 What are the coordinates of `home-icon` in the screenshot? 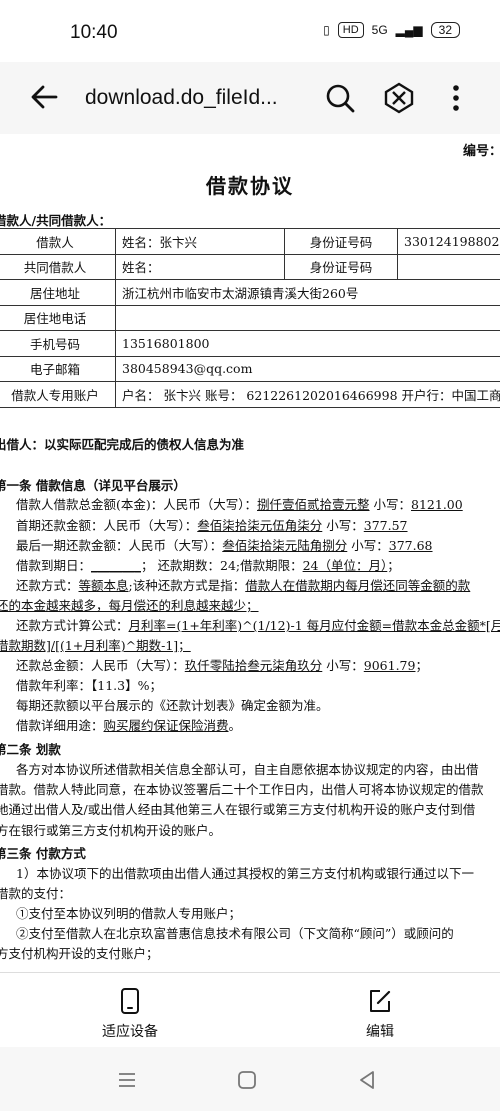 It's located at (247, 1080).